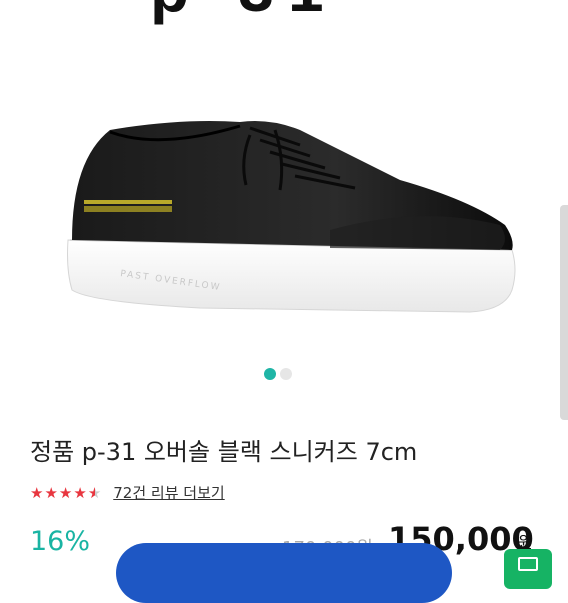 Image resolution: width=568 pixels, height=603 pixels. What do you see at coordinates (94, 492) in the screenshot?
I see `half-star-icon: ★` at bounding box center [94, 492].